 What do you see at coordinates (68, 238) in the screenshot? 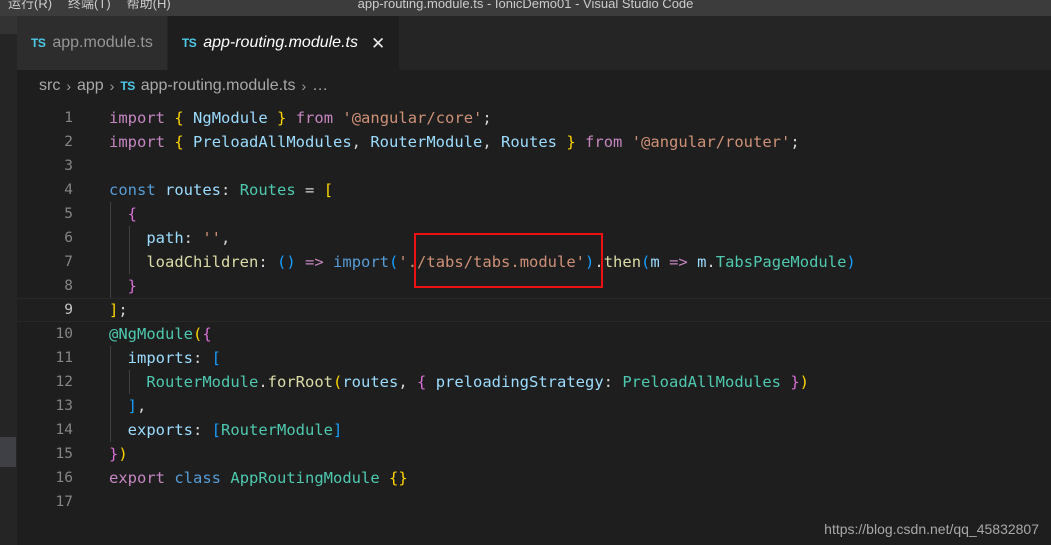
I see `line-number: 6` at bounding box center [68, 238].